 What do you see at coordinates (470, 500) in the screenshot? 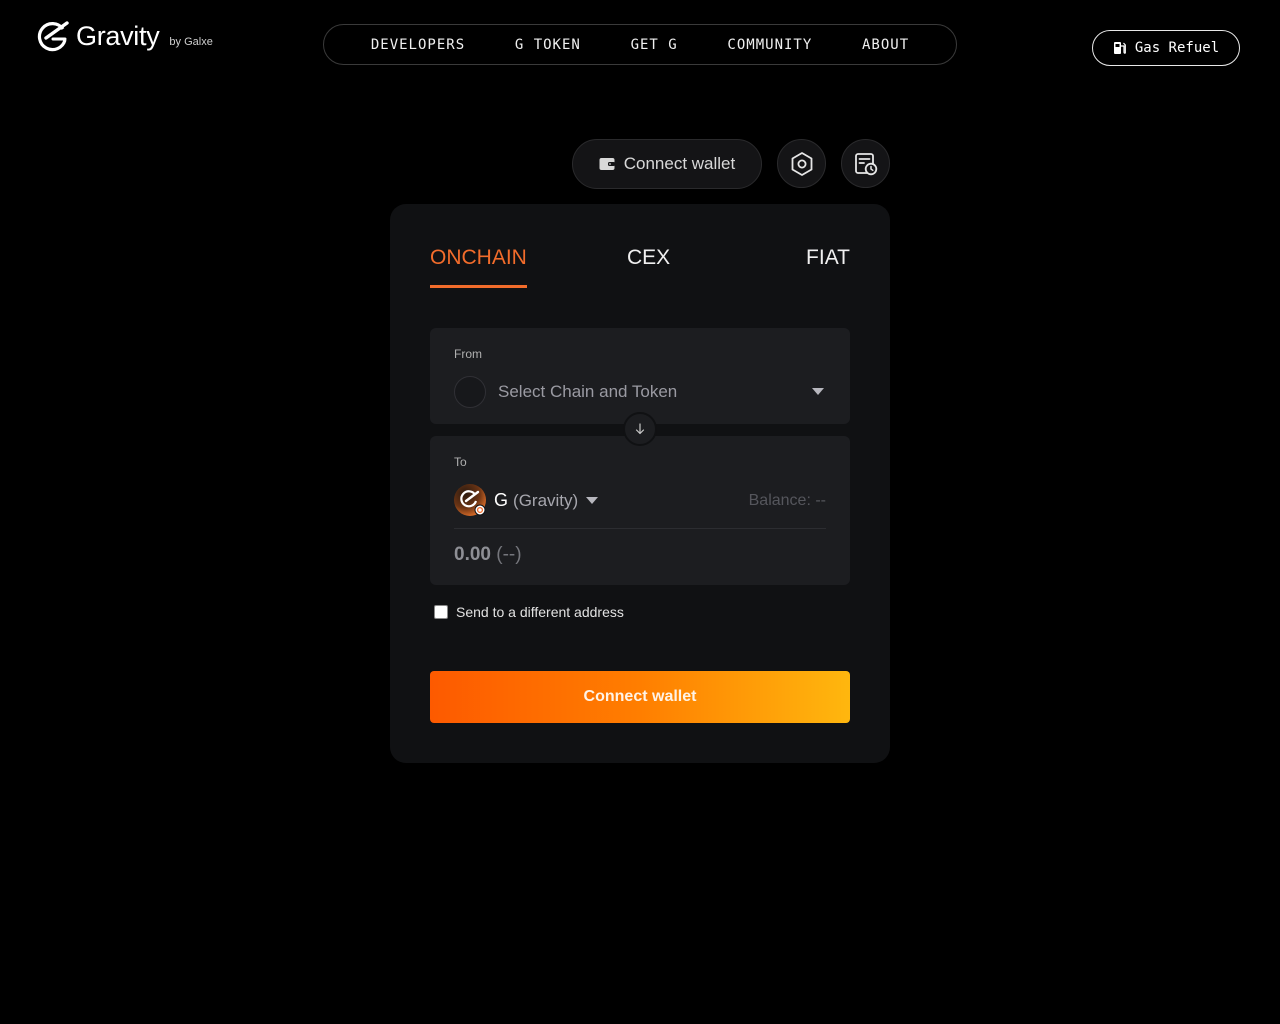
I see `g-token-icon` at bounding box center [470, 500].